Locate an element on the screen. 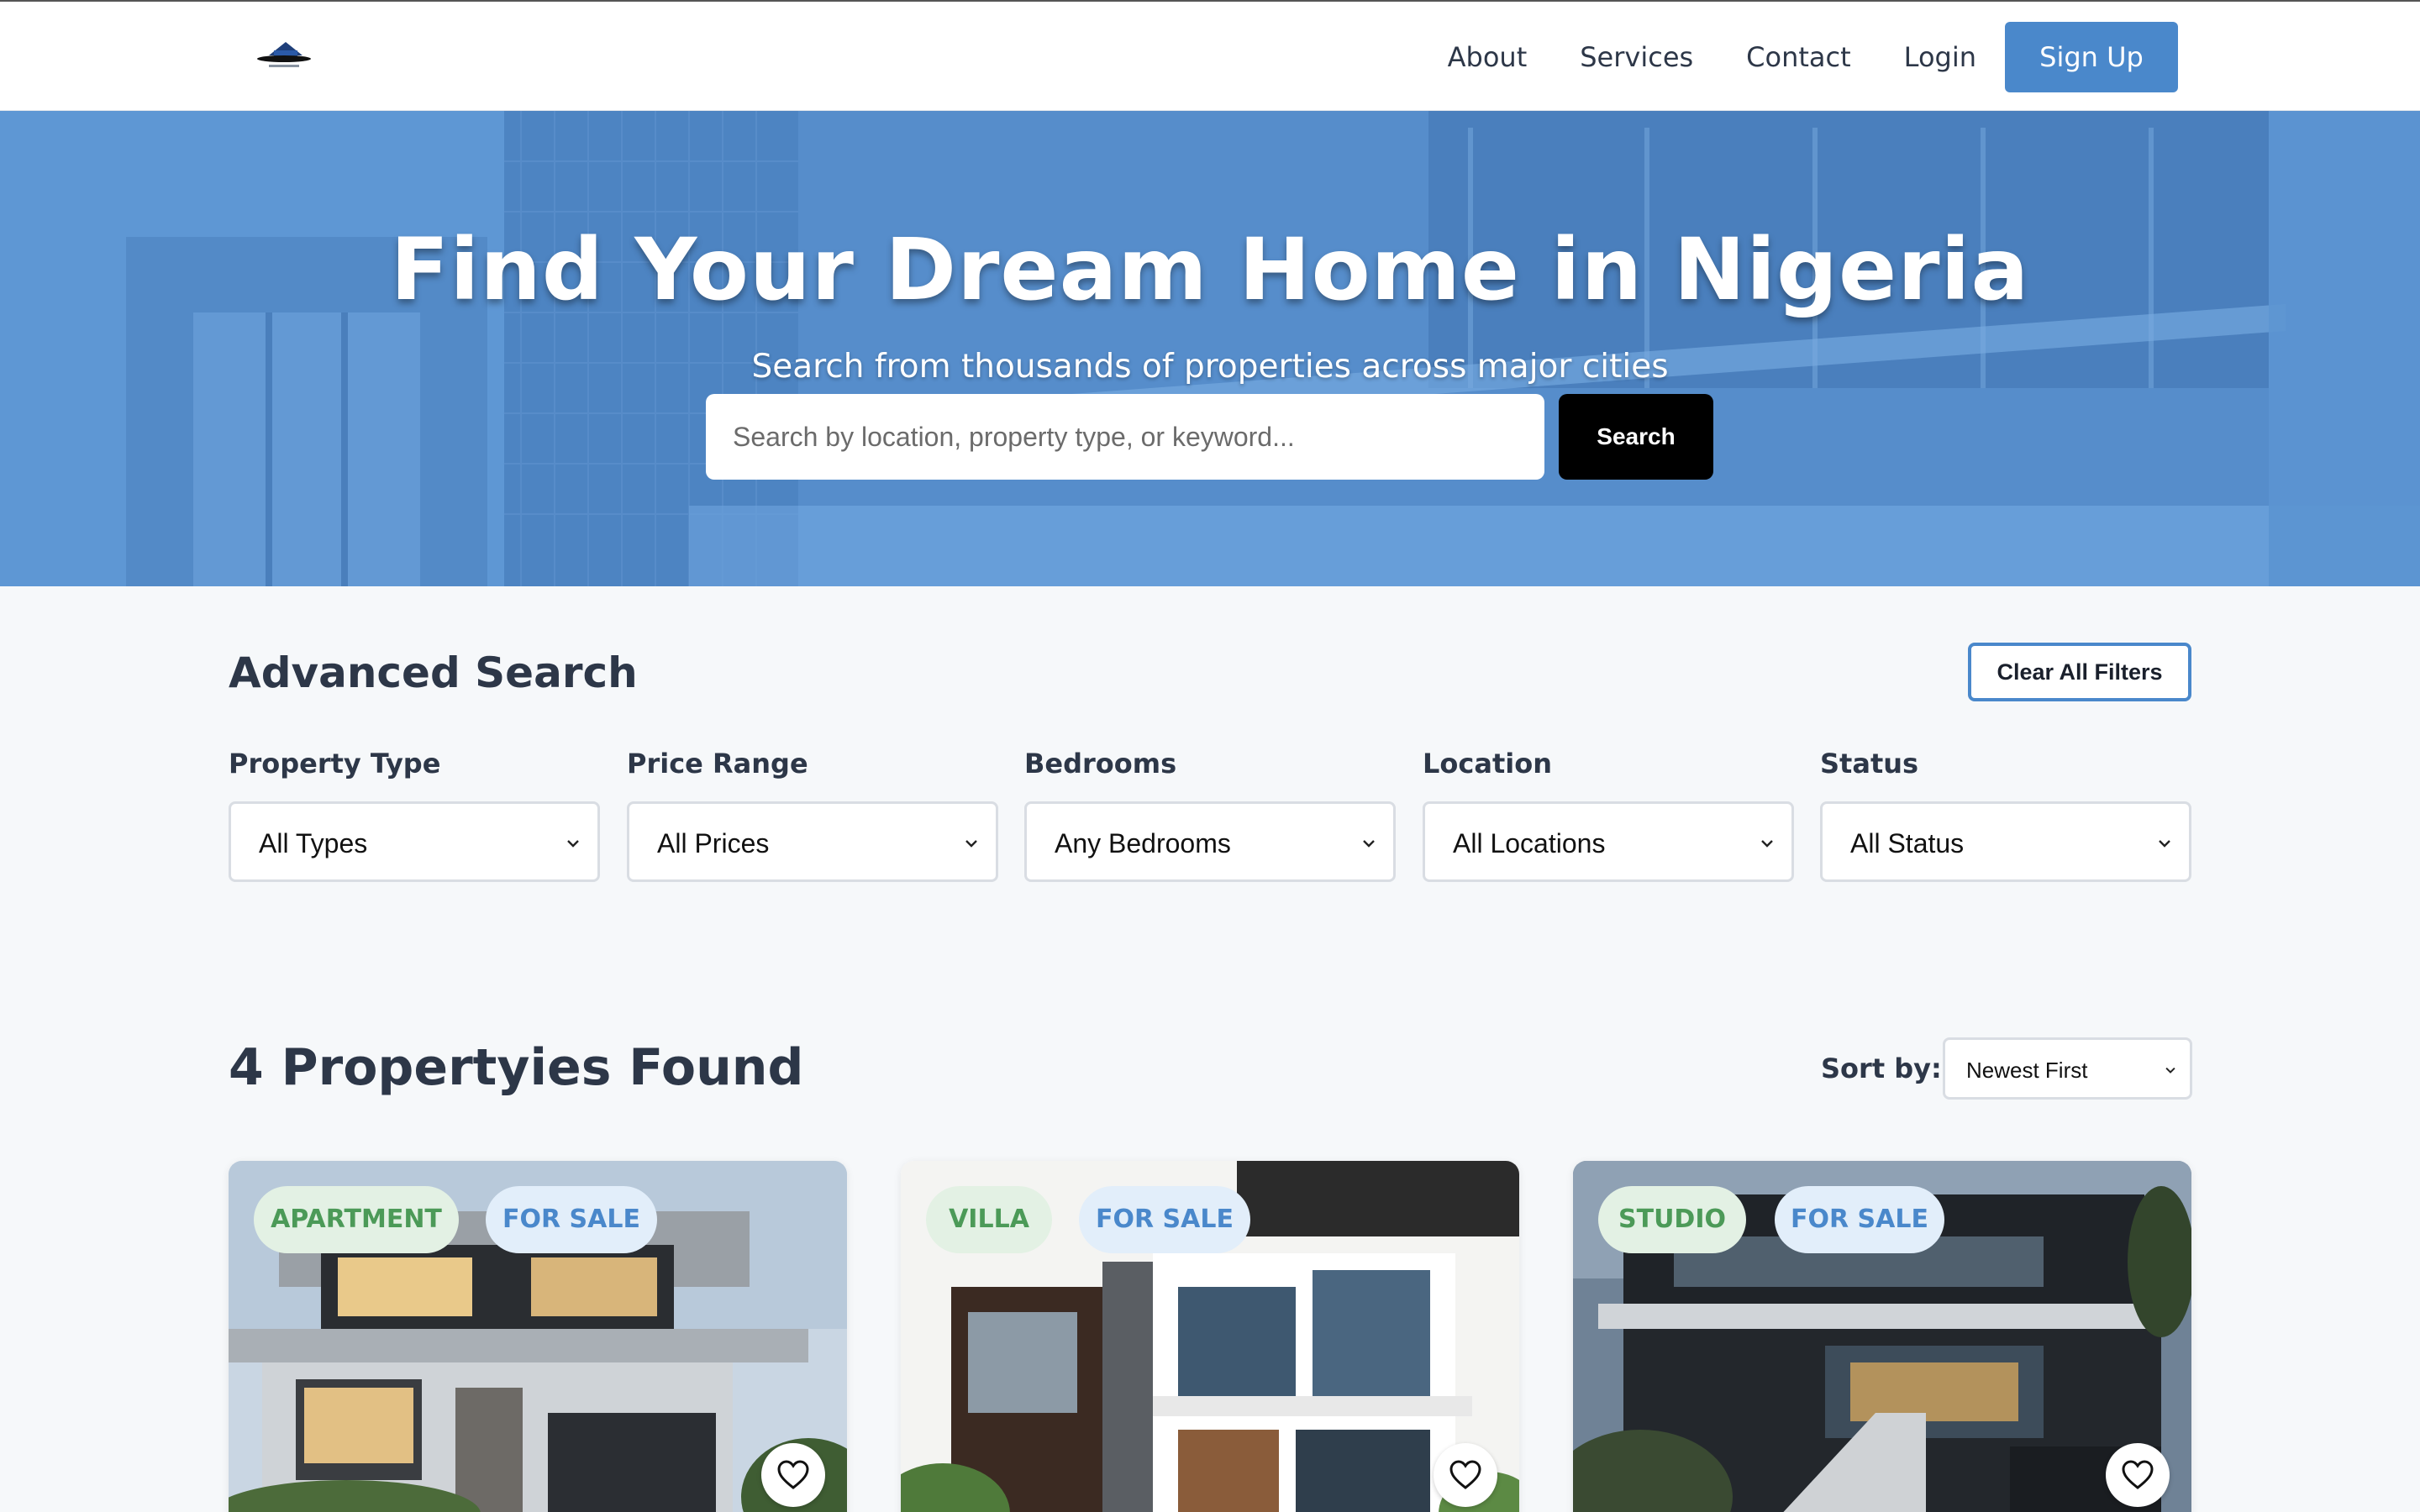  filter-property-type: Property Type All Types is located at coordinates (414, 815).